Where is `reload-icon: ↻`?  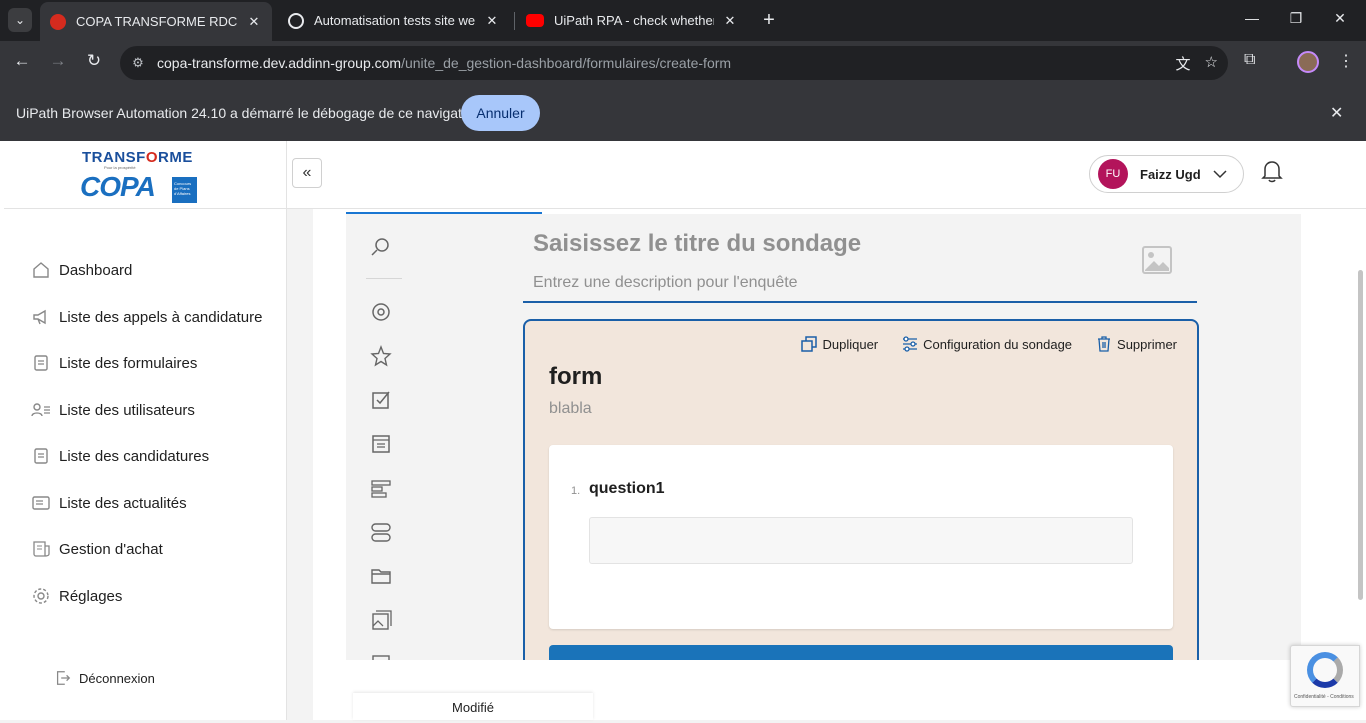 reload-icon: ↻ is located at coordinates (94, 61).